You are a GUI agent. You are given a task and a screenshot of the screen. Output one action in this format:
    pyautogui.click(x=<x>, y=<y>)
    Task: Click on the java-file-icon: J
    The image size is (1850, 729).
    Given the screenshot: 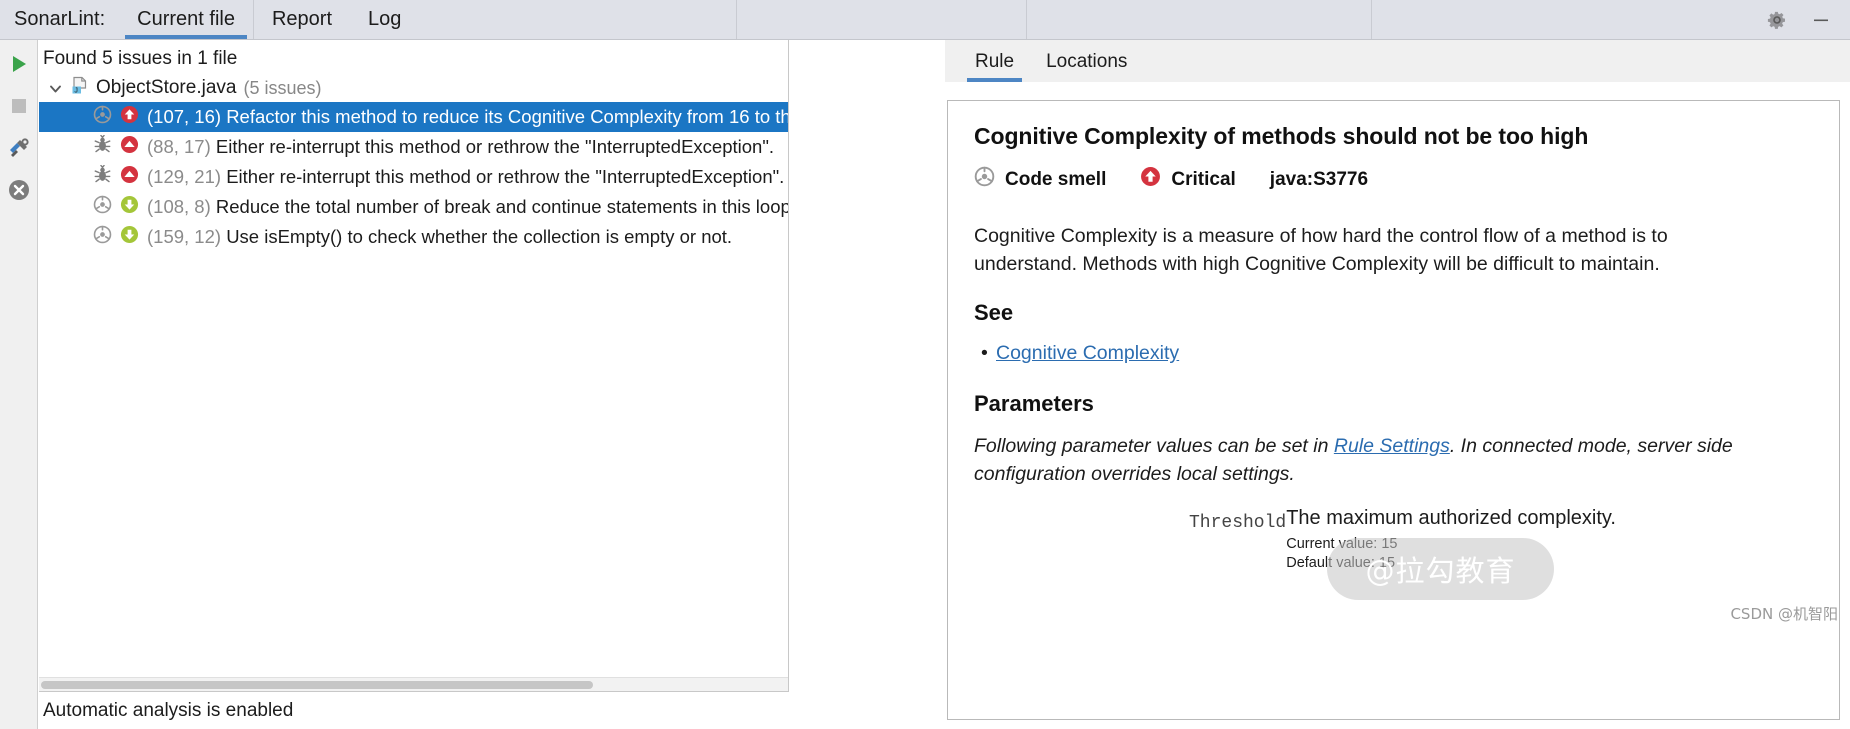 What is the action you would take?
    pyautogui.click(x=79, y=88)
    